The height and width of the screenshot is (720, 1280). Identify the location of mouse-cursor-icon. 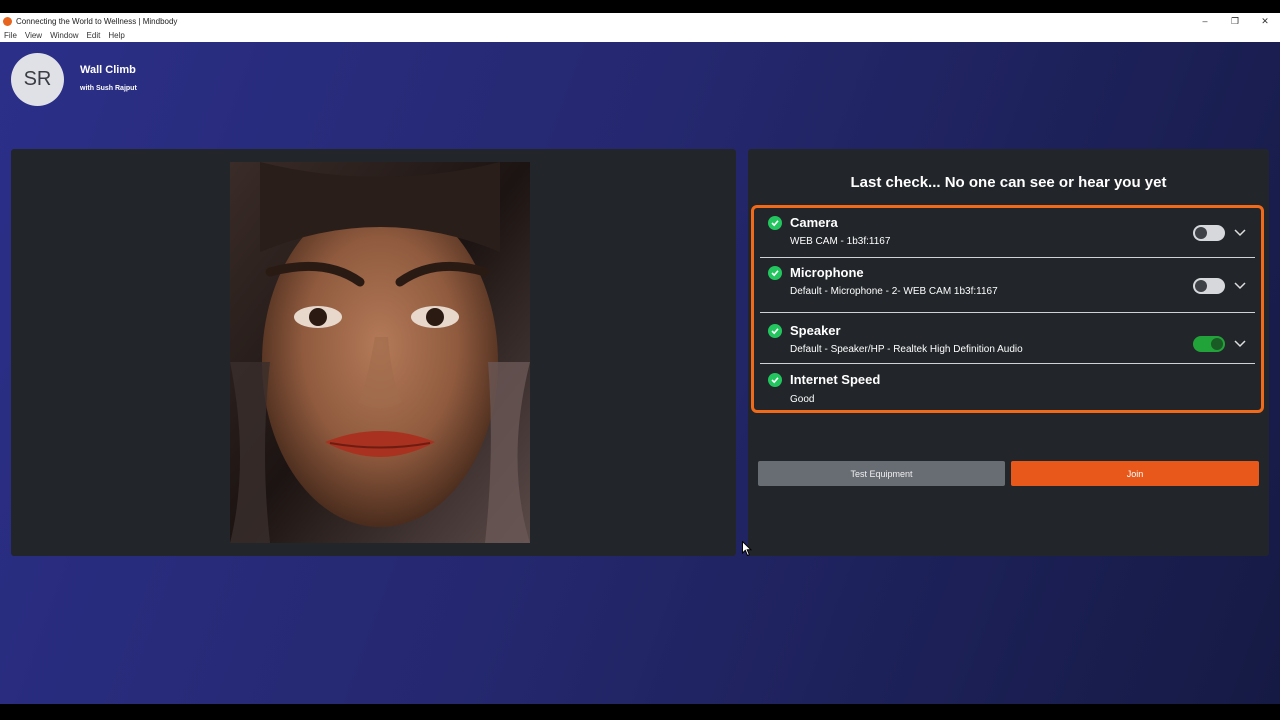
(747, 549).